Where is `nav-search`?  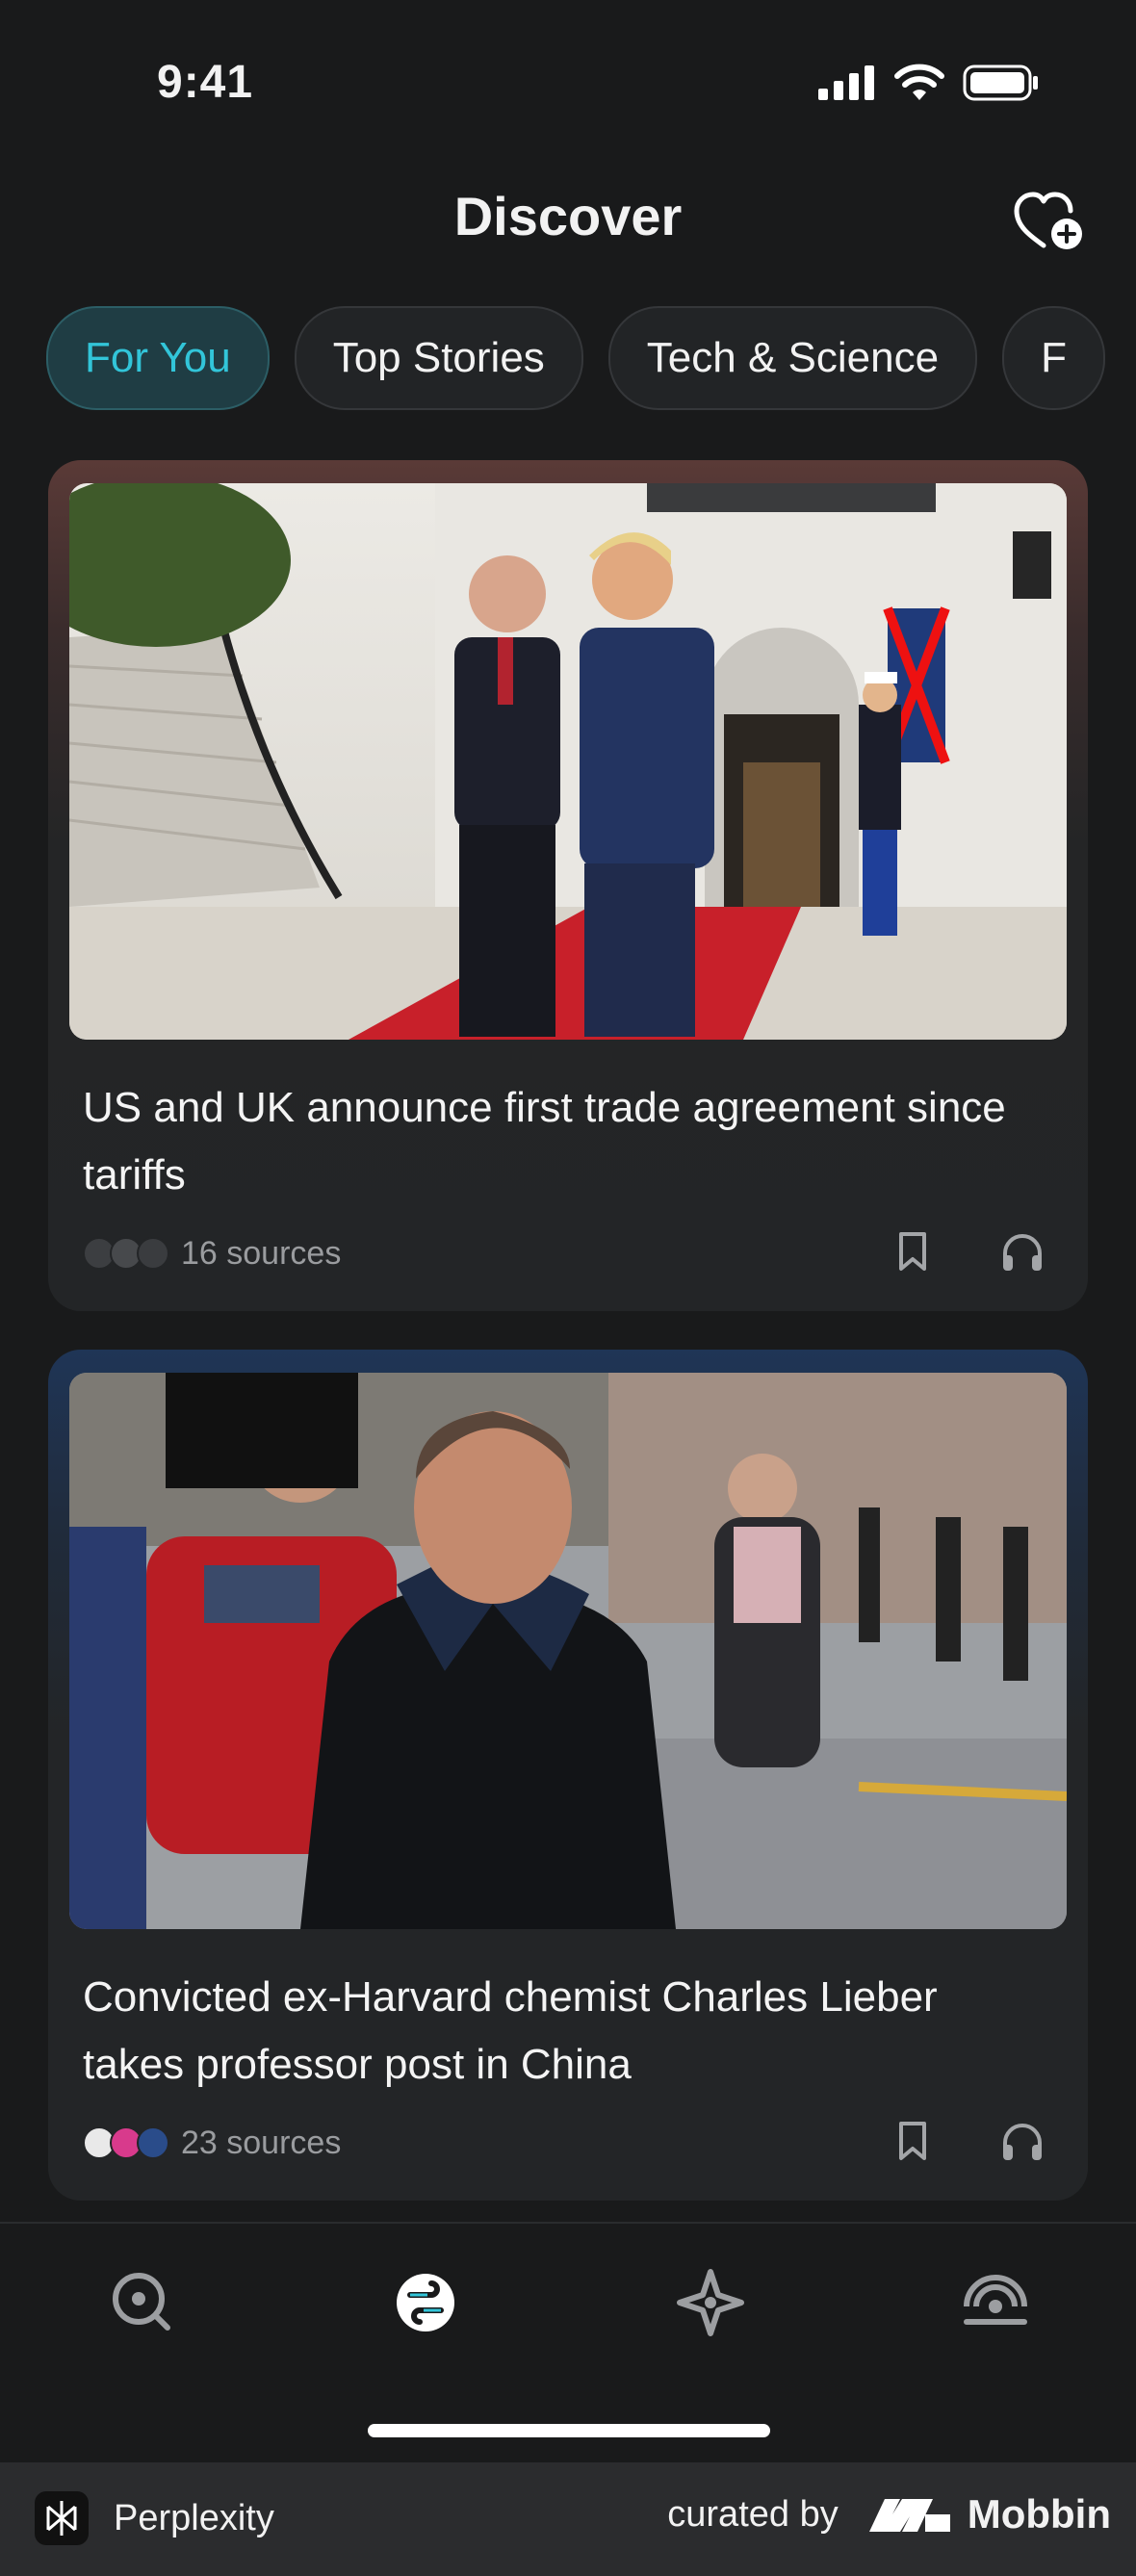
nav-search is located at coordinates (142, 2302).